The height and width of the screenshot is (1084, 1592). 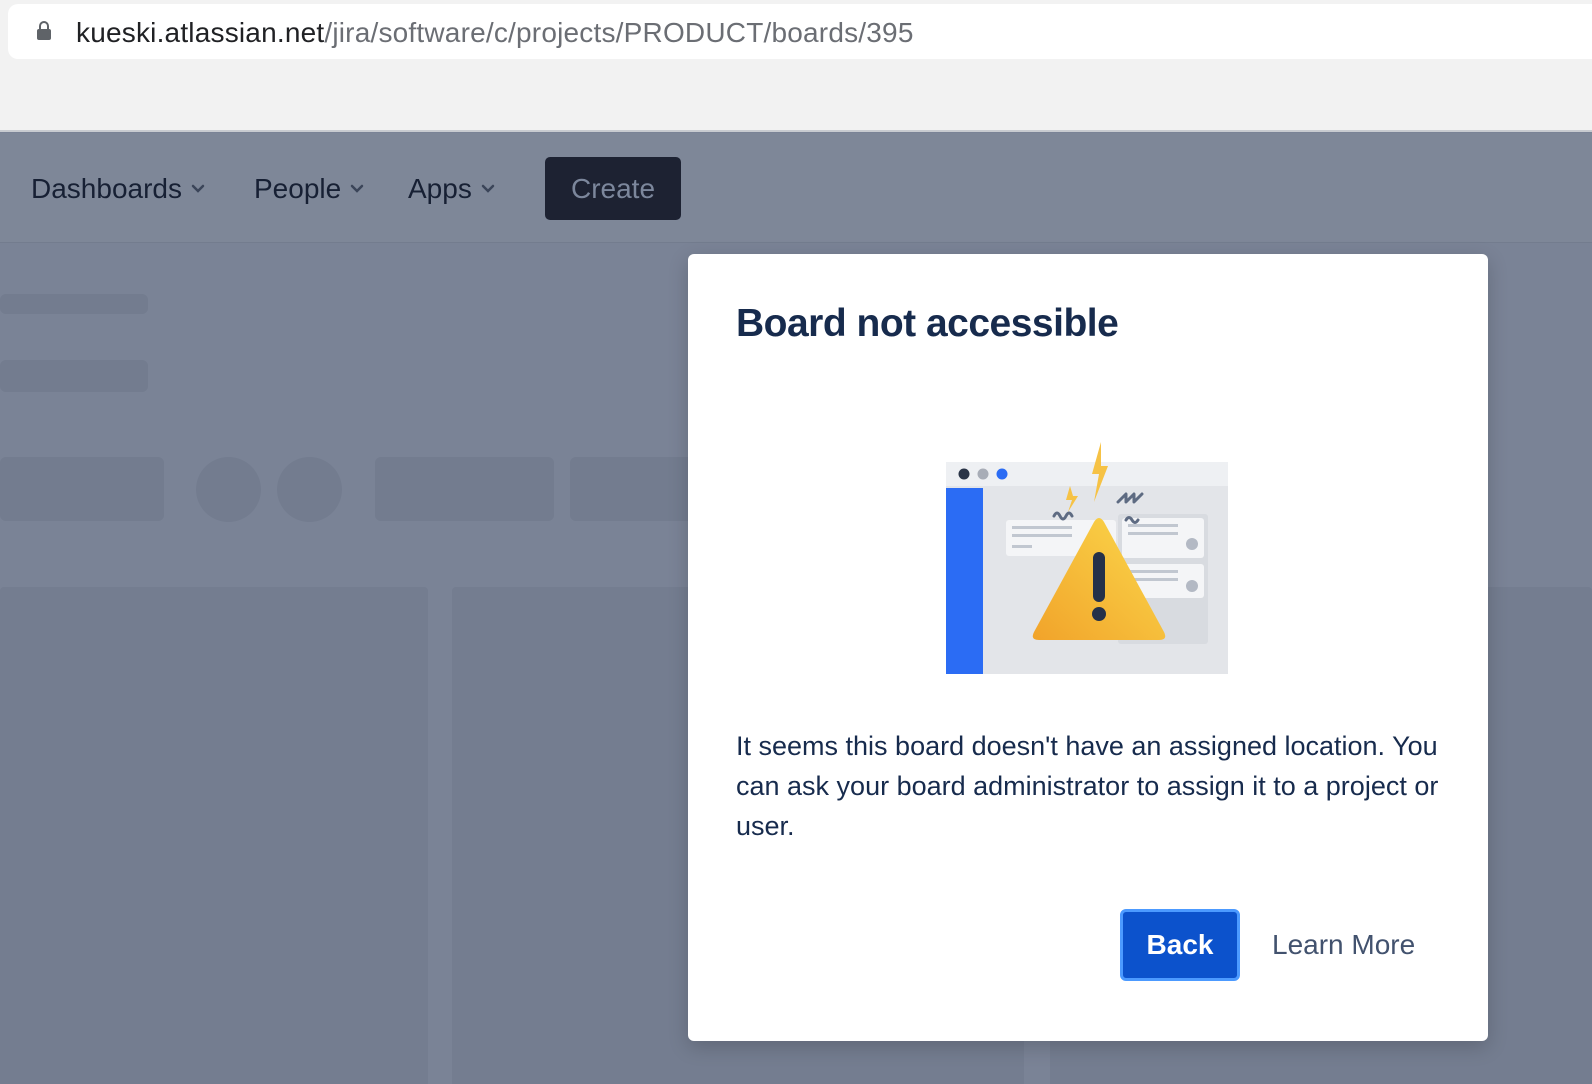 I want to click on learn-more-button: Learn More, so click(x=1354, y=945).